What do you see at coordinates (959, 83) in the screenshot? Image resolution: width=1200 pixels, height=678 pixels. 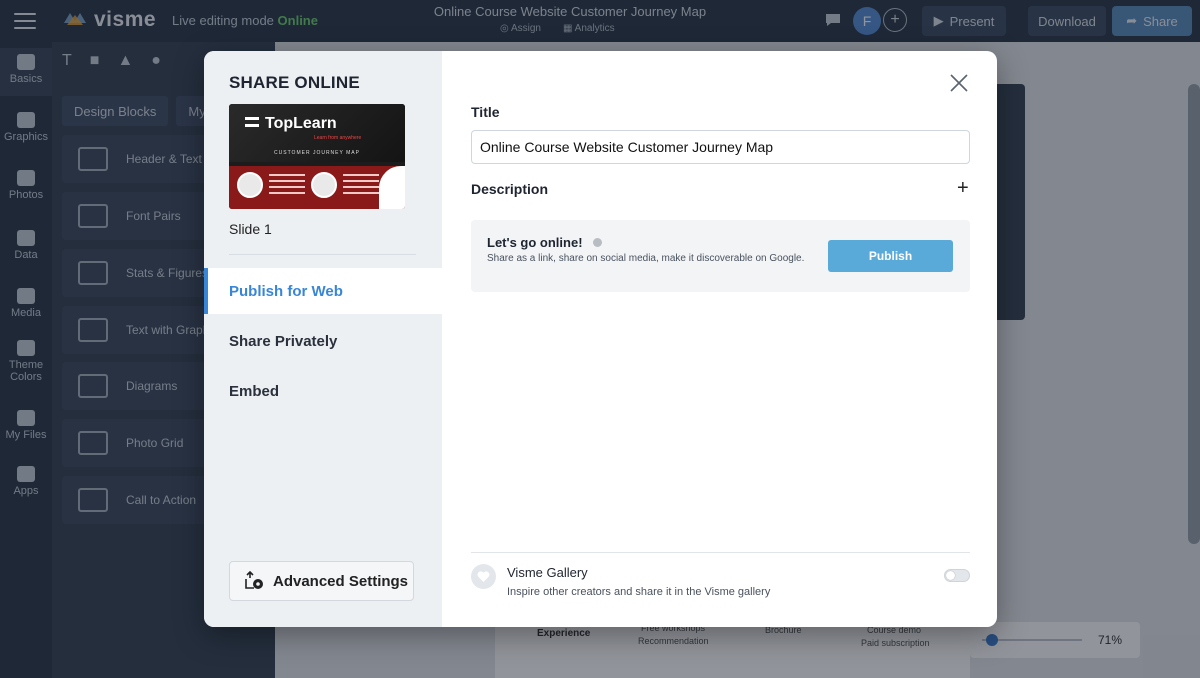 I see `close-icon` at bounding box center [959, 83].